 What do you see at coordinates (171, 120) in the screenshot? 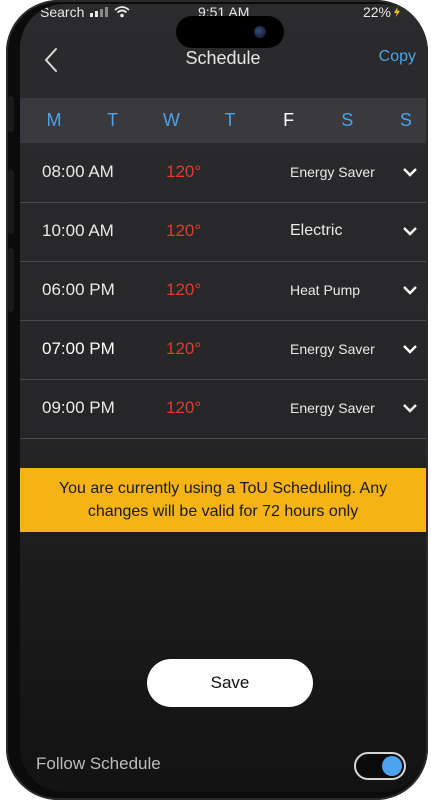
I see `day-wednesday: W` at bounding box center [171, 120].